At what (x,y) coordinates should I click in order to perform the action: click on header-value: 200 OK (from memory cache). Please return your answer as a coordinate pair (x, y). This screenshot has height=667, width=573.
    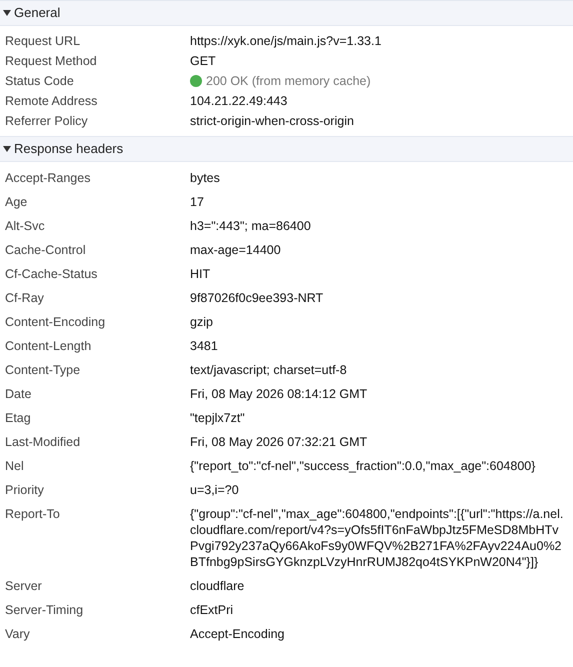
    Looking at the image, I should click on (288, 81).